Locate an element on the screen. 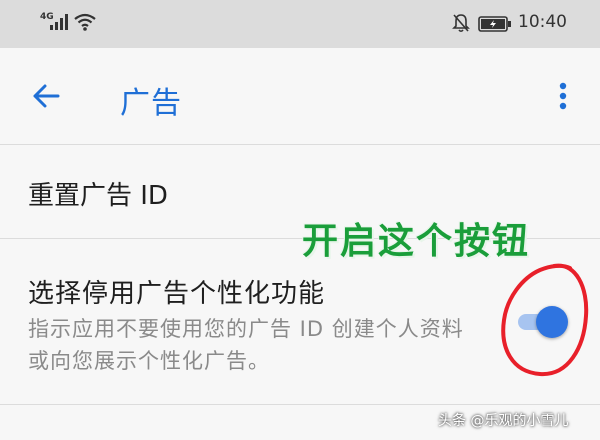 The width and height of the screenshot is (600, 440). watermark: 头条 @乐观的小雪儿 is located at coordinates (503, 421).